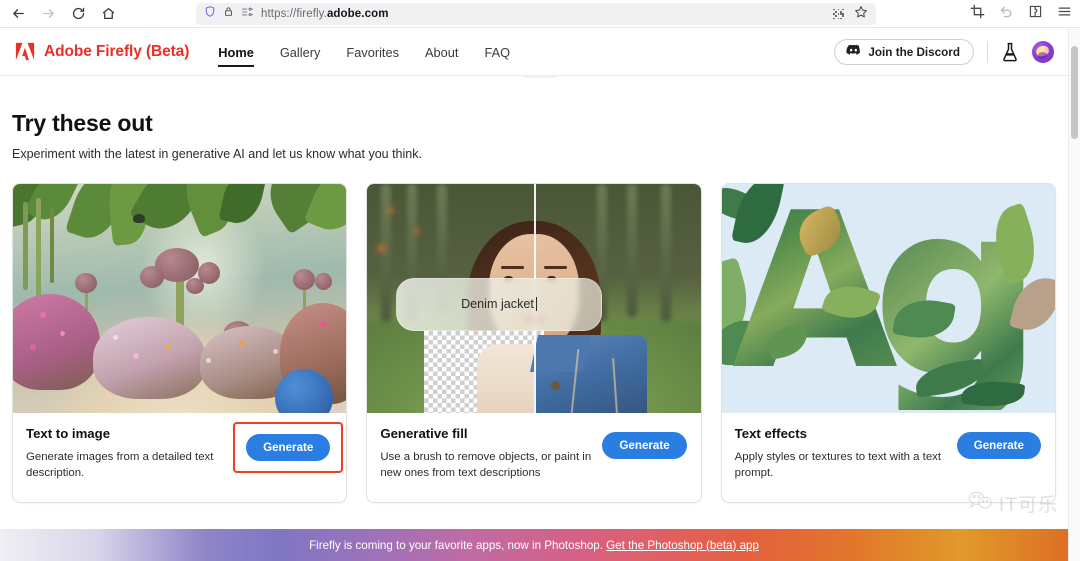  I want to click on hamburger-menu-icon, so click(1064, 14).